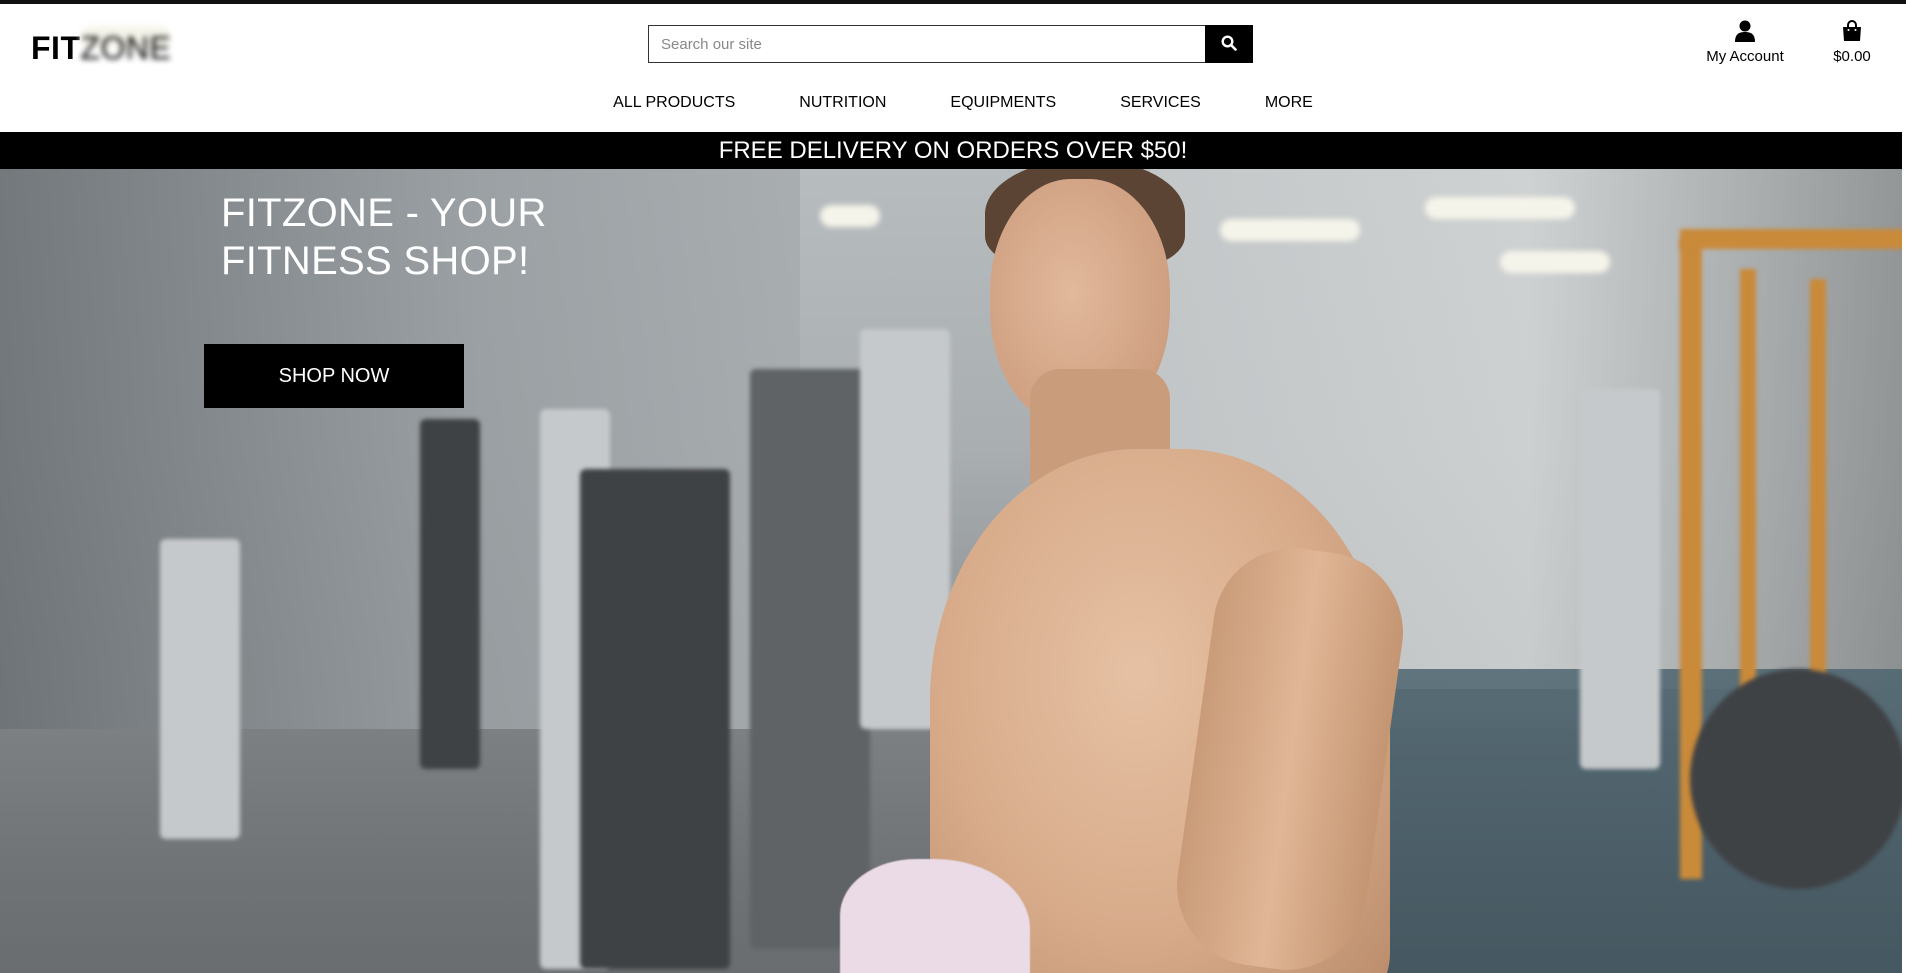 This screenshot has width=1906, height=973. What do you see at coordinates (431, 237) in the screenshot?
I see `hero-title: FITZONE - YOUR FITNESS SHOP!` at bounding box center [431, 237].